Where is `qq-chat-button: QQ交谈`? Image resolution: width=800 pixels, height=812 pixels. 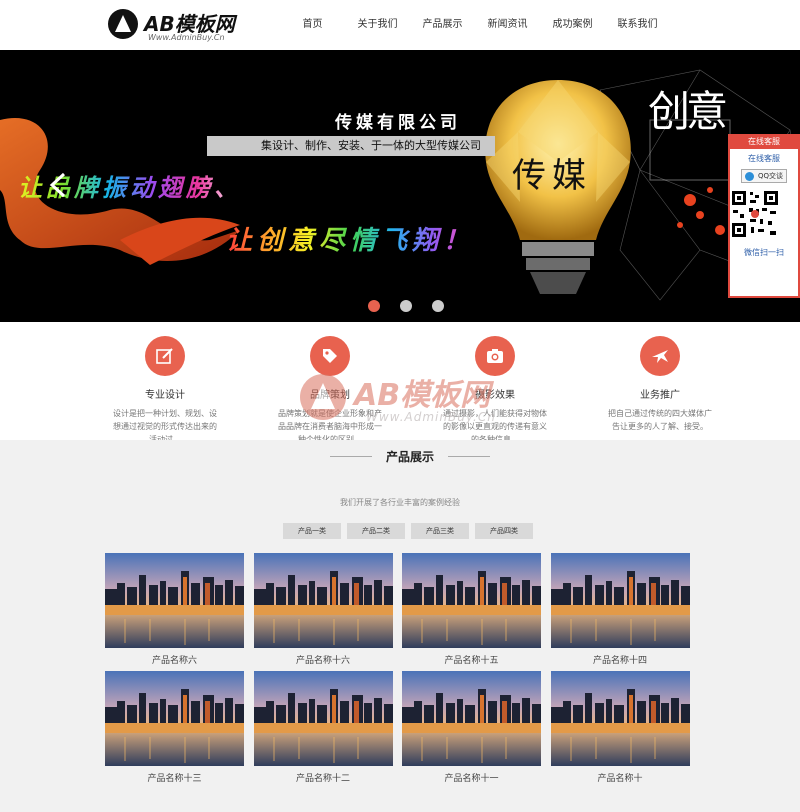
qq-chat-button: QQ交谈 is located at coordinates (764, 176).